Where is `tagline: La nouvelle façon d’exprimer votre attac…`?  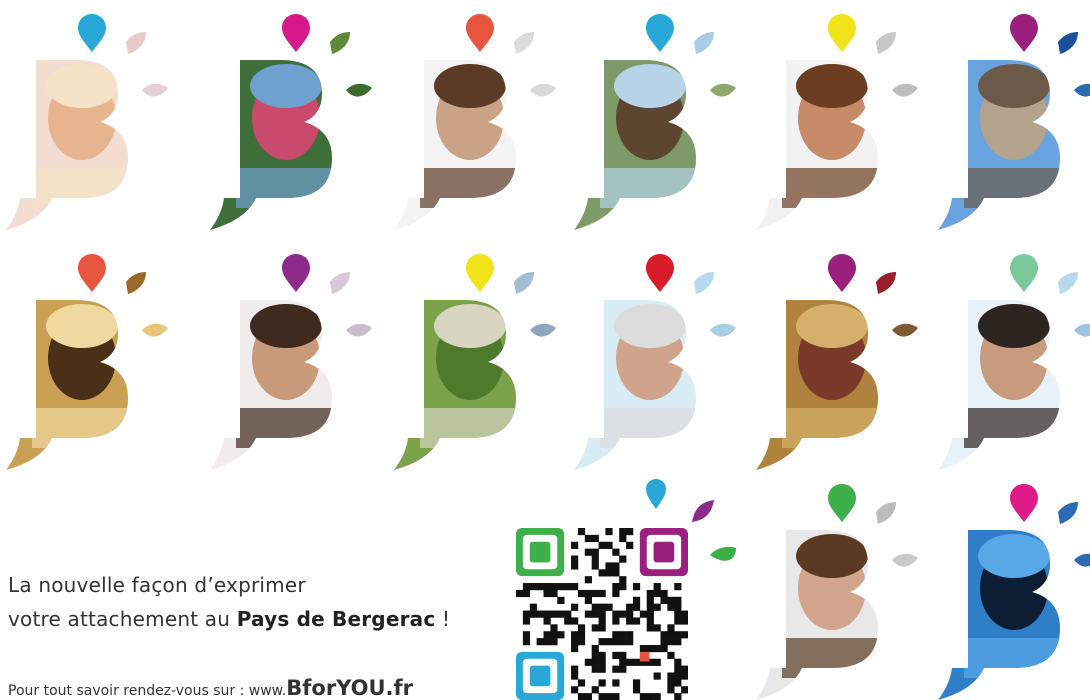
tagline: La nouvelle façon d’exprimer votre attac… is located at coordinates (229, 602).